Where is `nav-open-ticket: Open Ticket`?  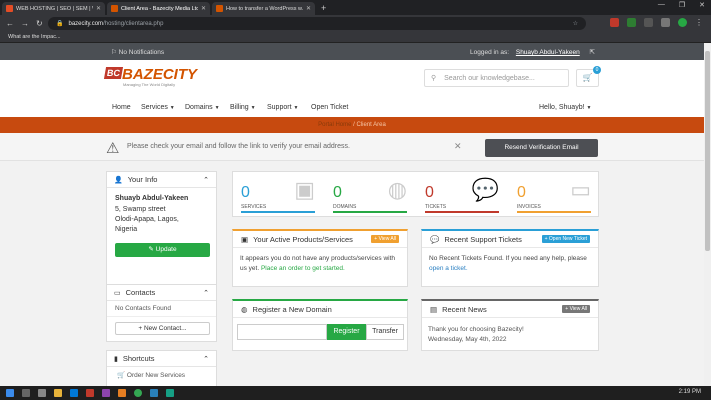 nav-open-ticket: Open Ticket is located at coordinates (329, 107).